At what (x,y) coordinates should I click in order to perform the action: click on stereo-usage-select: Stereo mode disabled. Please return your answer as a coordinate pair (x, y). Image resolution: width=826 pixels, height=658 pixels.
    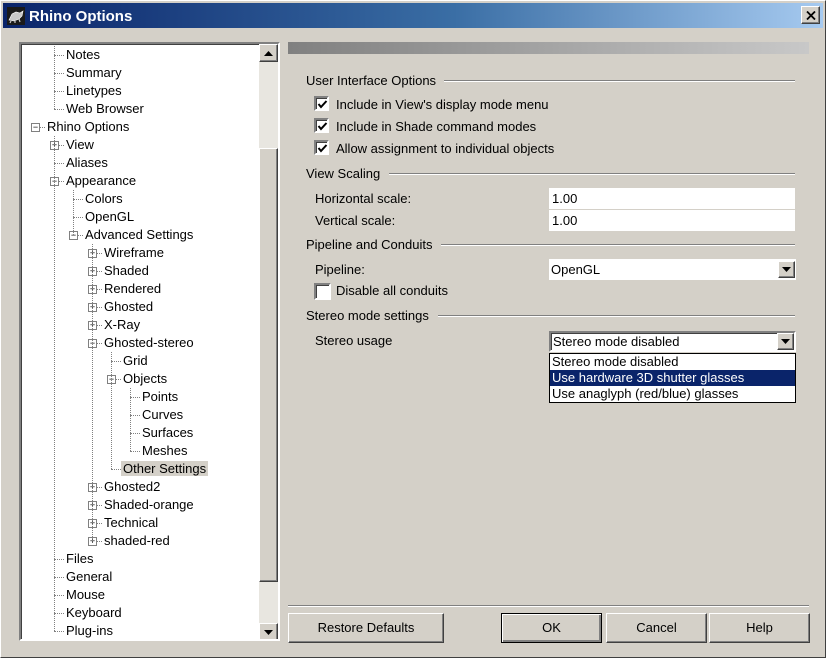
    Looking at the image, I should click on (672, 341).